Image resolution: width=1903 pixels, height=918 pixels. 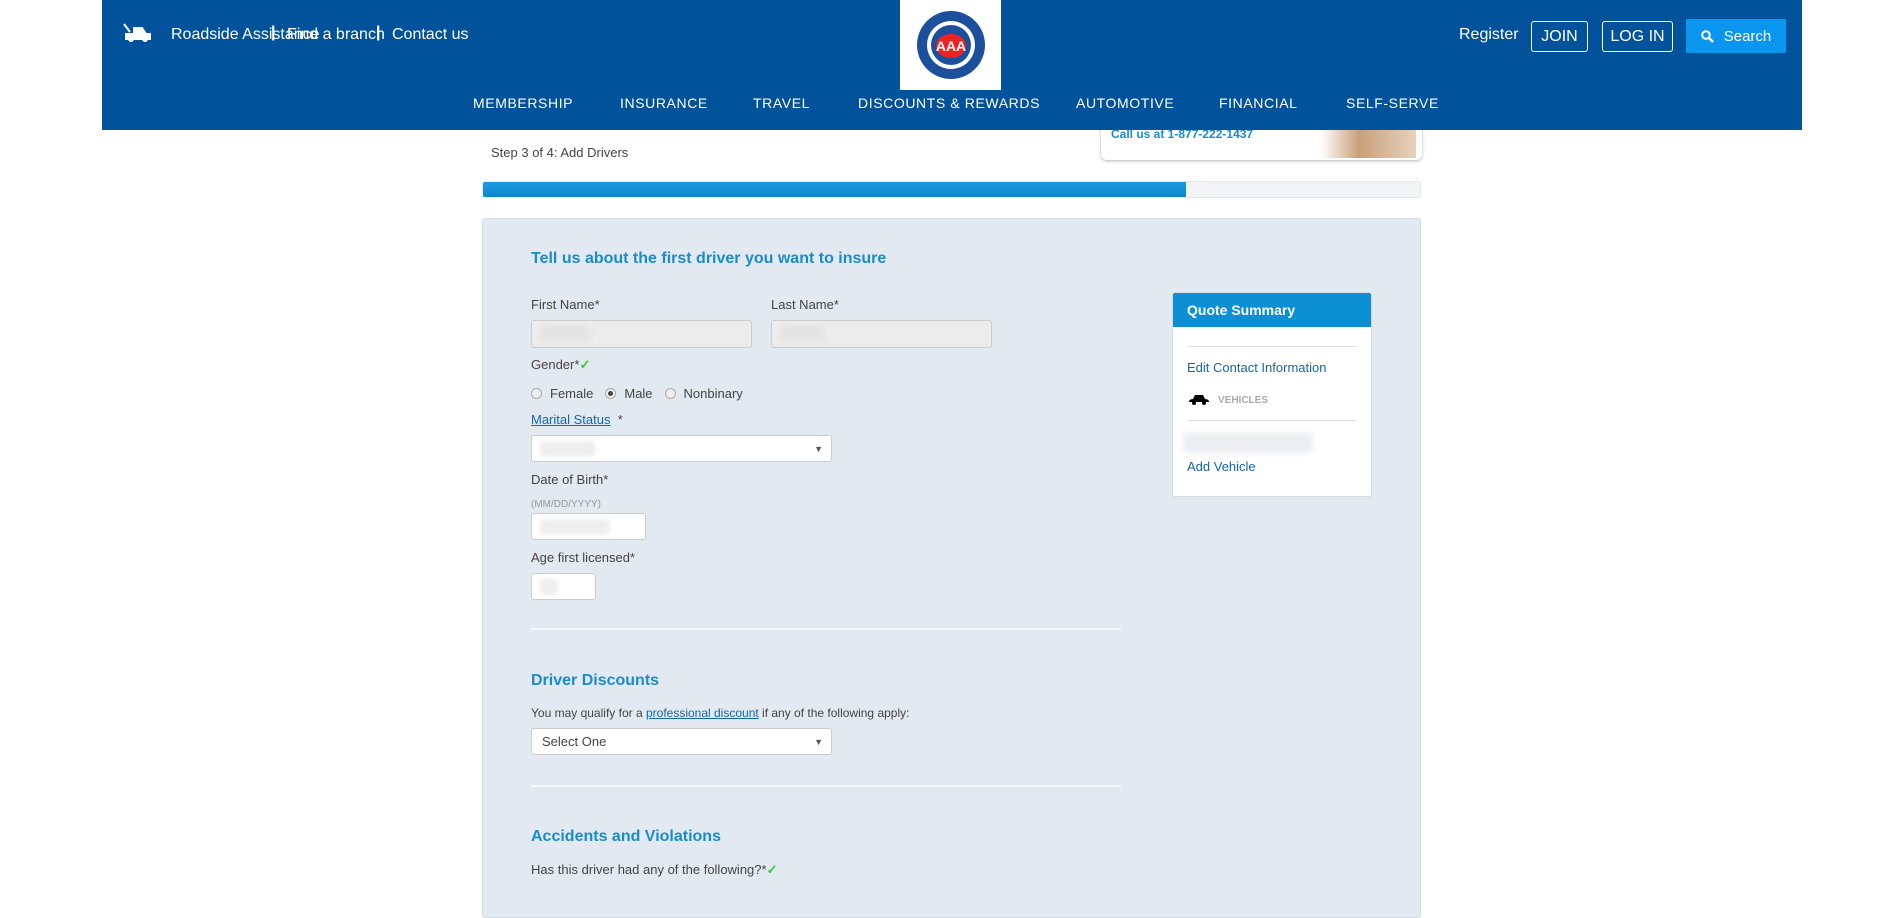 I want to click on nav-automotive: AUTOMOTIVE, so click(x=1125, y=103).